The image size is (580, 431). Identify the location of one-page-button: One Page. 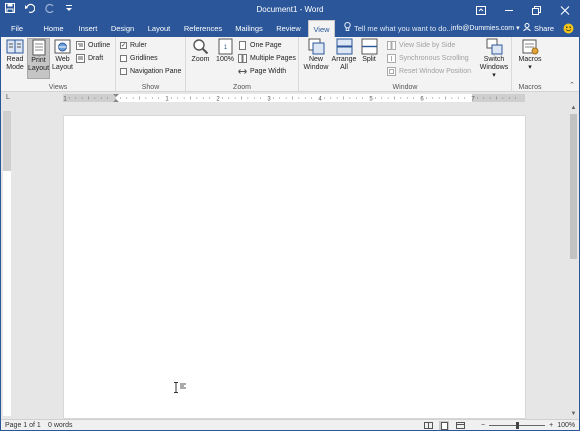
(260, 45).